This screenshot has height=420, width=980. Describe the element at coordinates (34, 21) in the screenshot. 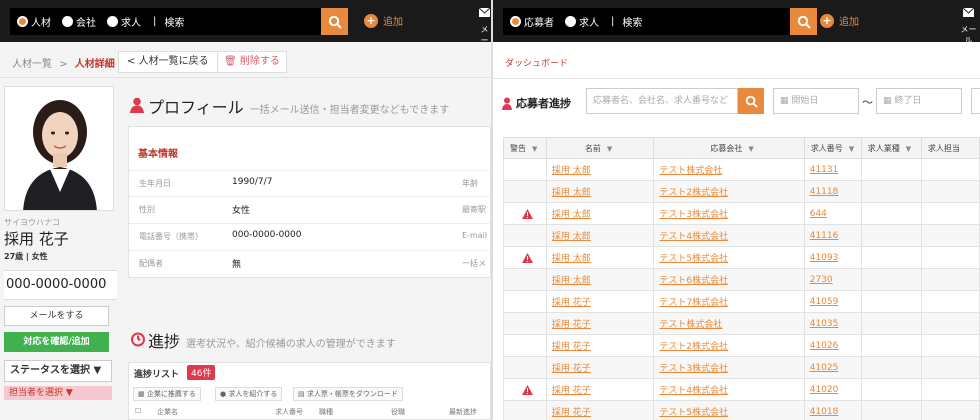

I see `radio-jinzai: 人材` at that location.